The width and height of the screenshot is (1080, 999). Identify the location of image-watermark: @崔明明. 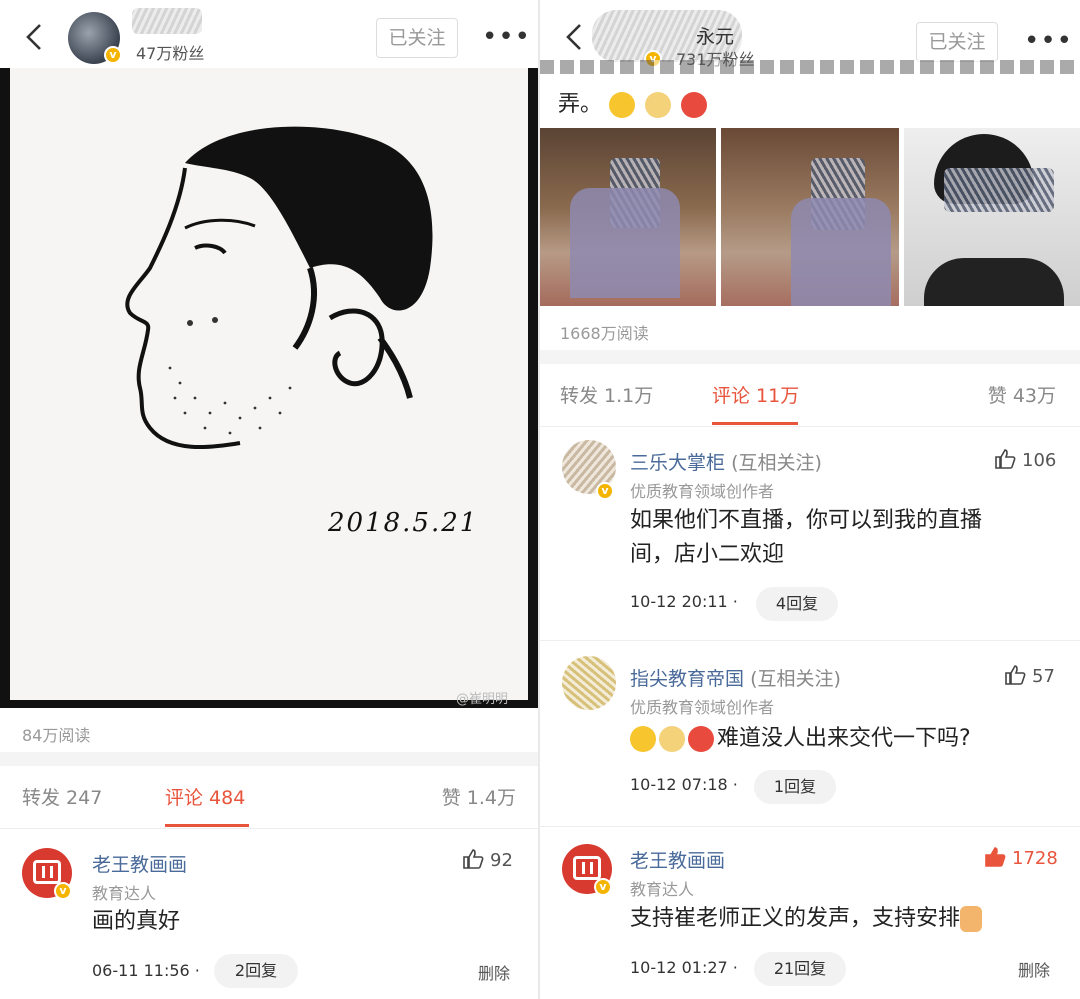
(482, 699).